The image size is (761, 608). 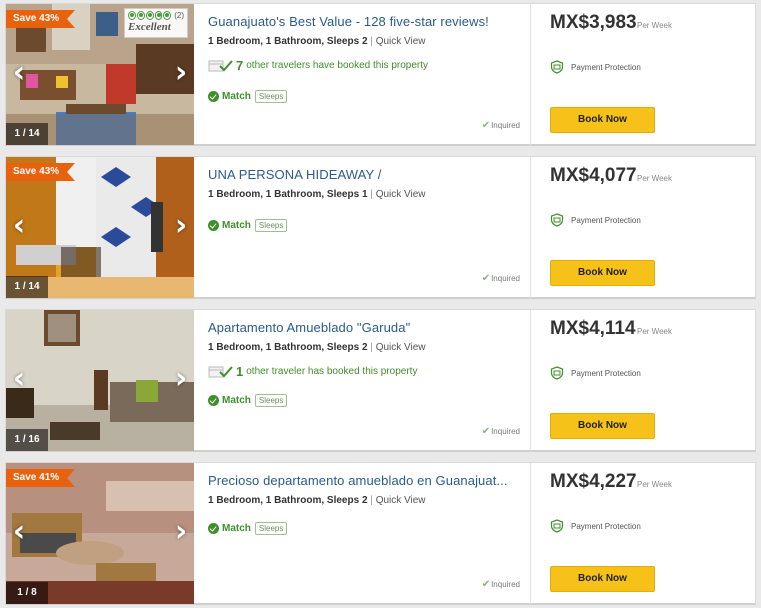 I want to click on tripadvisor-rating: (2) Excellent, so click(x=156, y=23).